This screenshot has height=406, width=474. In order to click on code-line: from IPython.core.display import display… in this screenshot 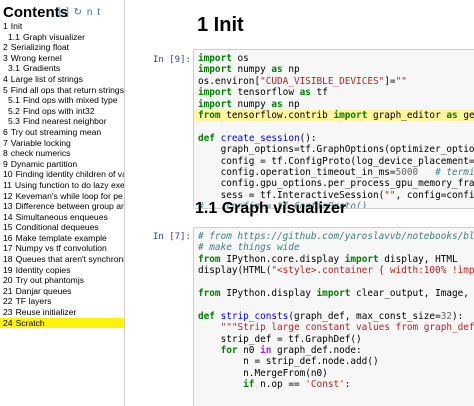, I will do `click(328, 259)`.